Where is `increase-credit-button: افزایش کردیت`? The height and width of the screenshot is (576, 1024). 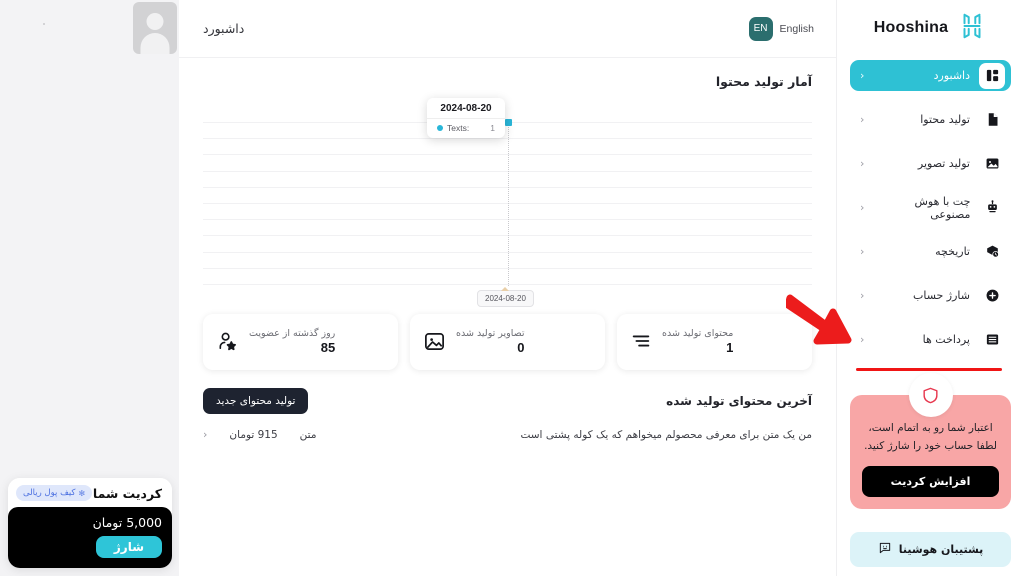 increase-credit-button: افزایش کردیت is located at coordinates (930, 481).